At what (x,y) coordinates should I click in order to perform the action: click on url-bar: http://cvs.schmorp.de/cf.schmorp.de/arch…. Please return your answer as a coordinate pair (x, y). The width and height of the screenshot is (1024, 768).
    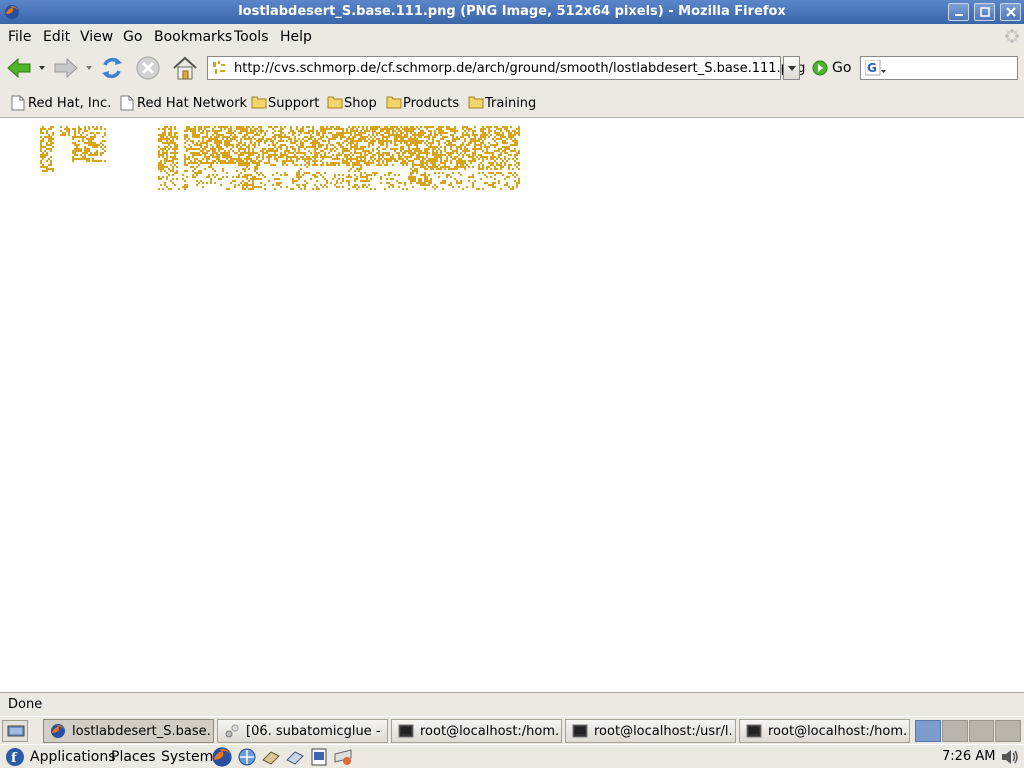
    Looking at the image, I should click on (506, 68).